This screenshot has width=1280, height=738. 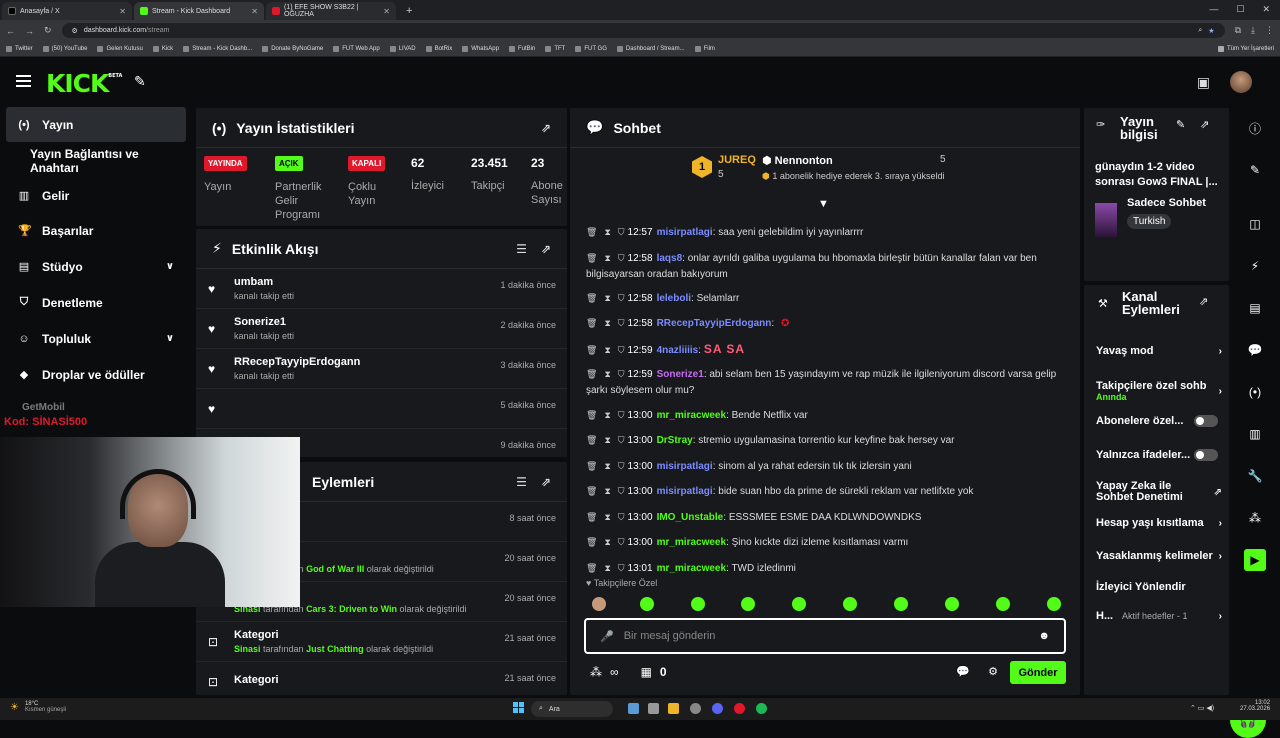 I want to click on bookmark-item: Donate ByNoGame, so click(x=292, y=48).